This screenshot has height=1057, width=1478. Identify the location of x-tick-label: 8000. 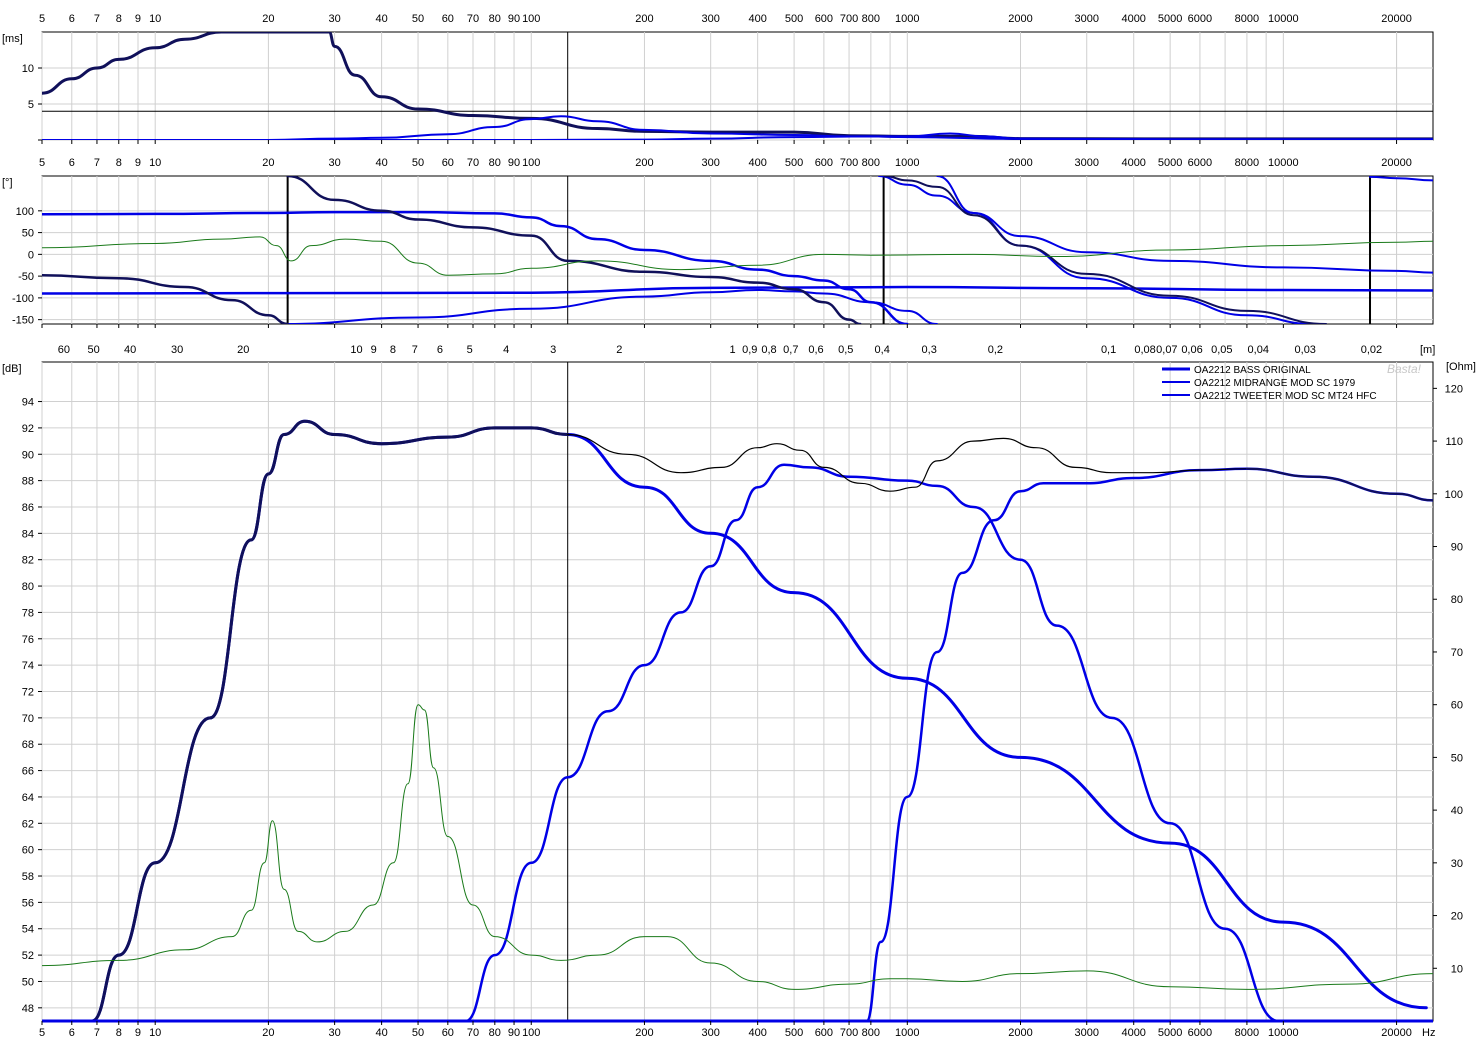
(1247, 19).